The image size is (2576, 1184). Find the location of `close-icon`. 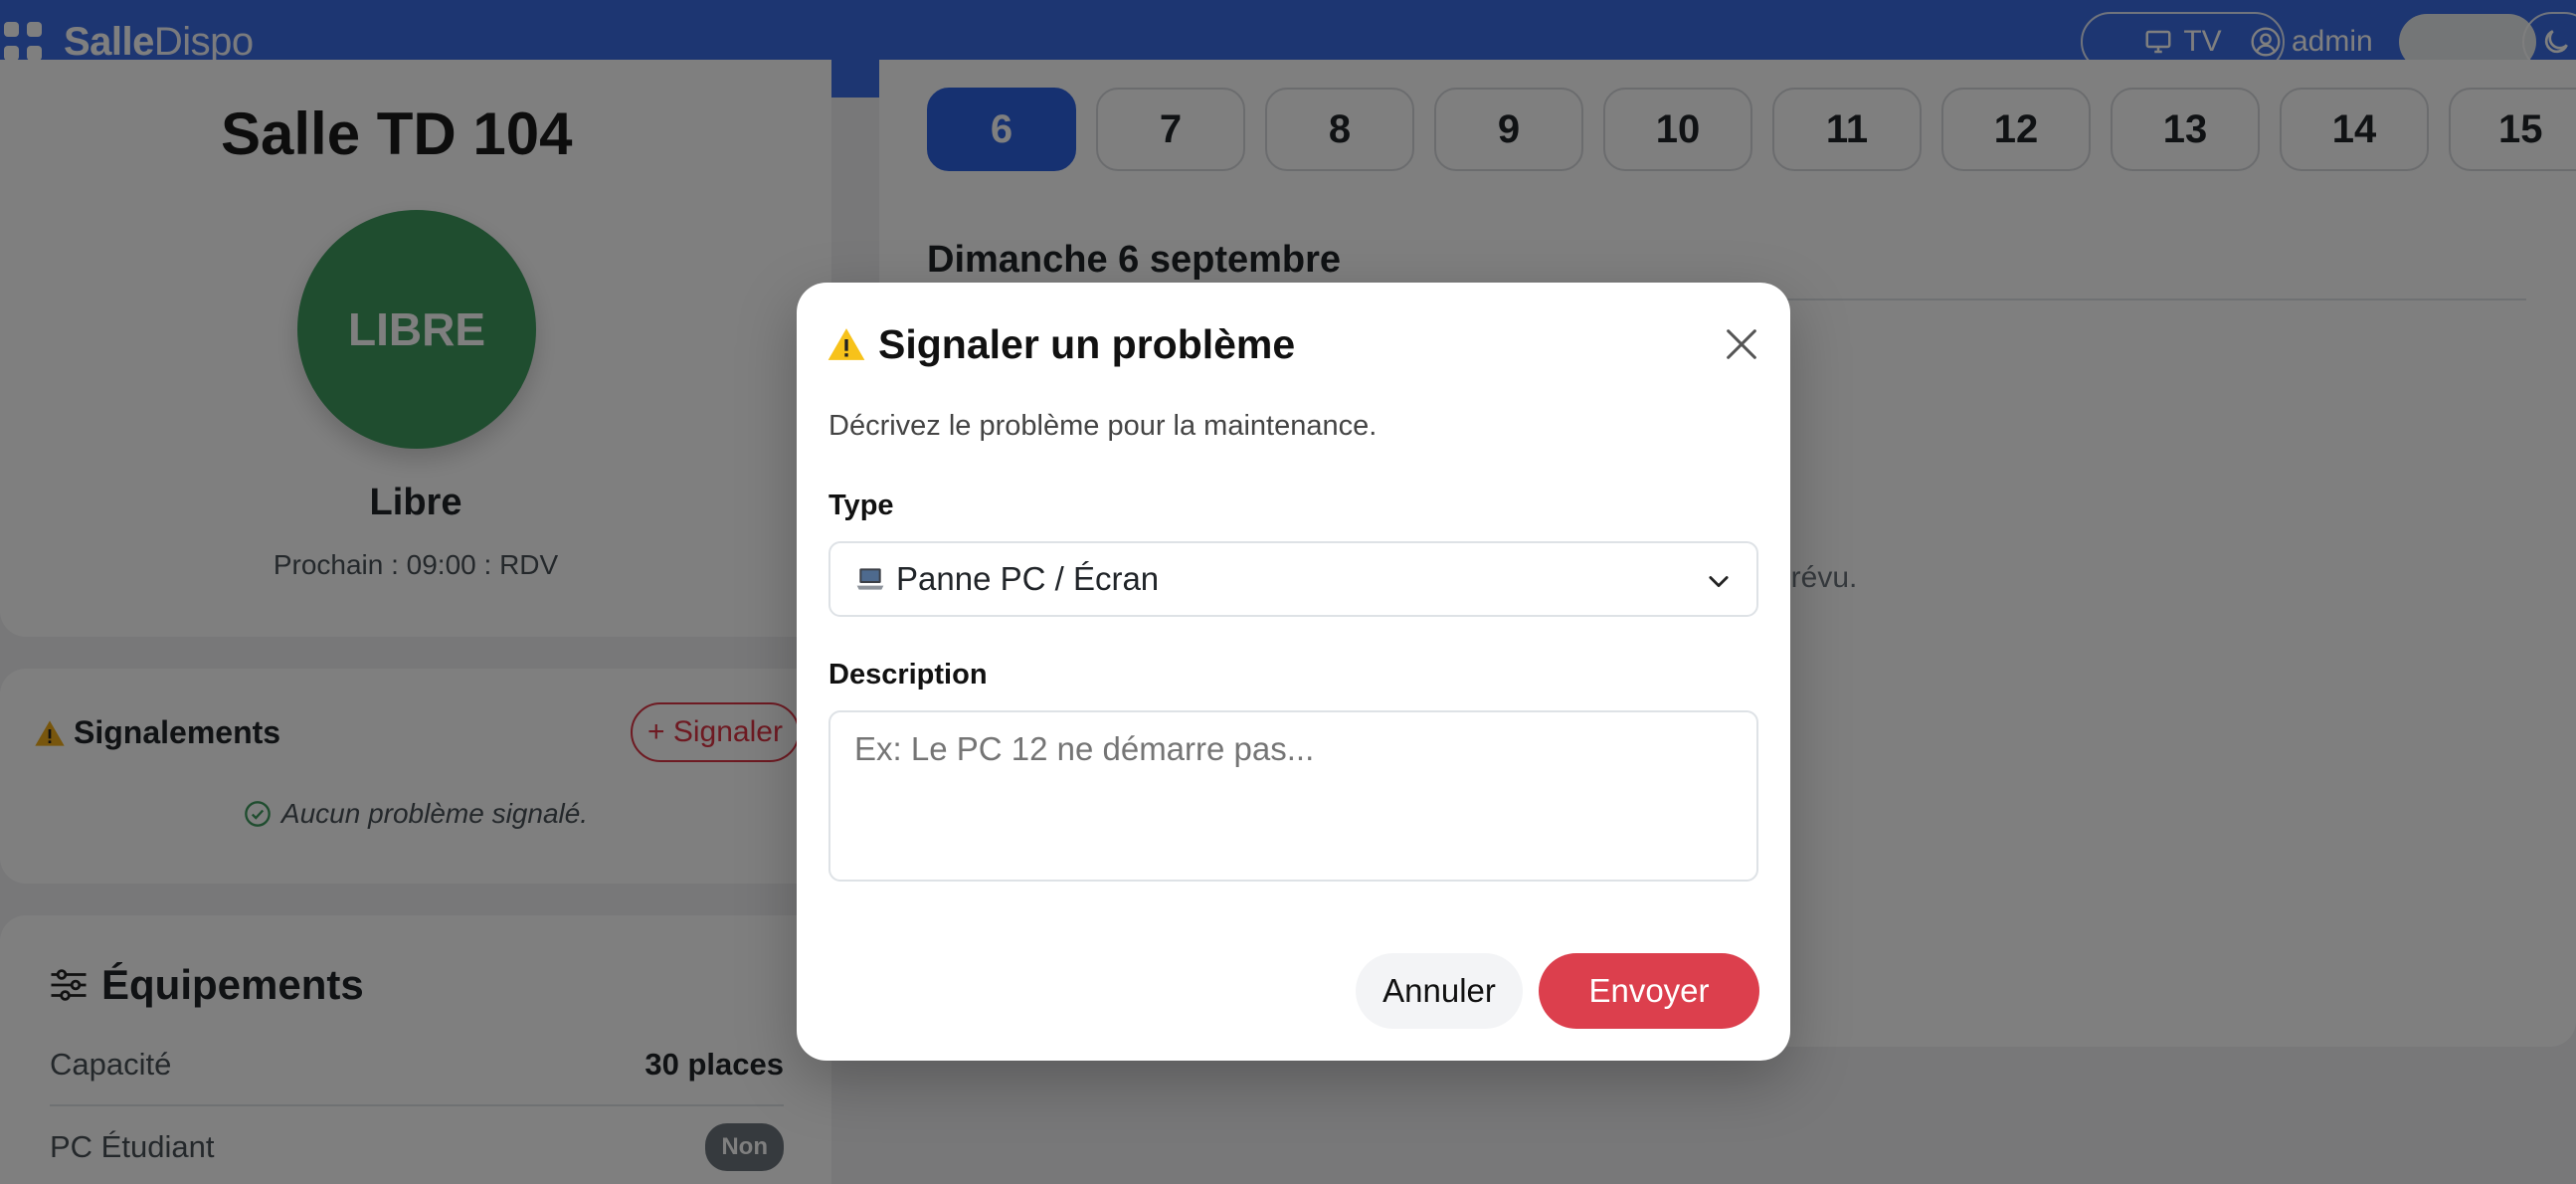

close-icon is located at coordinates (1741, 344).